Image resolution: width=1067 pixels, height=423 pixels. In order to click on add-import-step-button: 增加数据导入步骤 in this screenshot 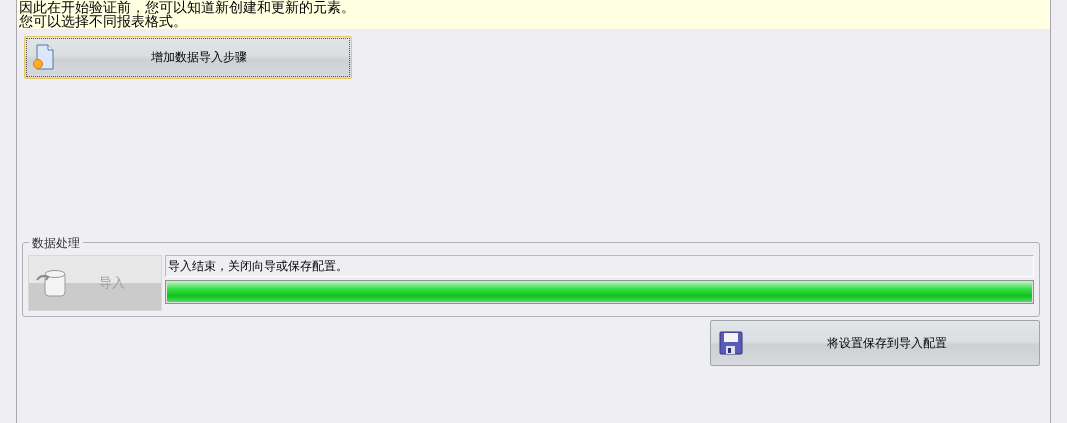, I will do `click(187, 57)`.